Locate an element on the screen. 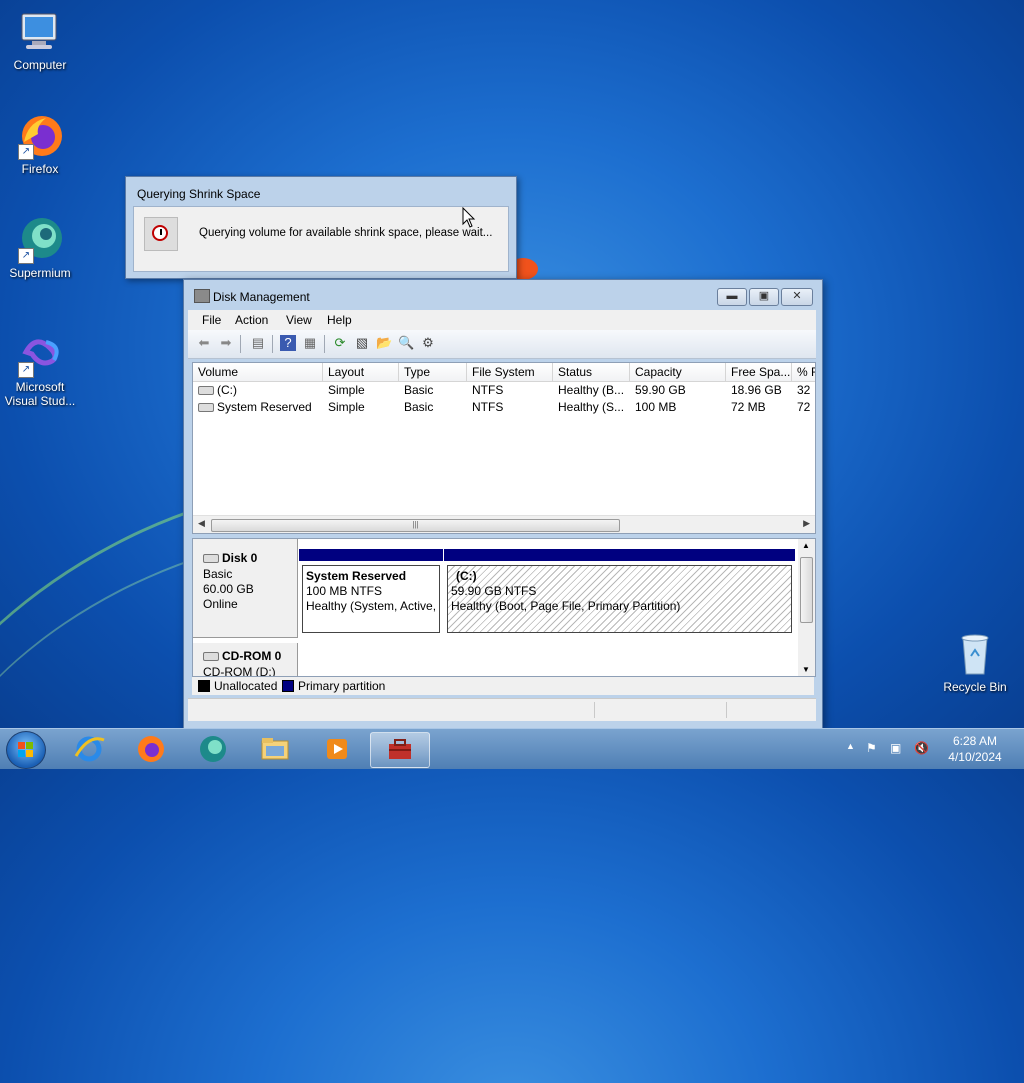  column-header-layout: Layout is located at coordinates (361, 372).